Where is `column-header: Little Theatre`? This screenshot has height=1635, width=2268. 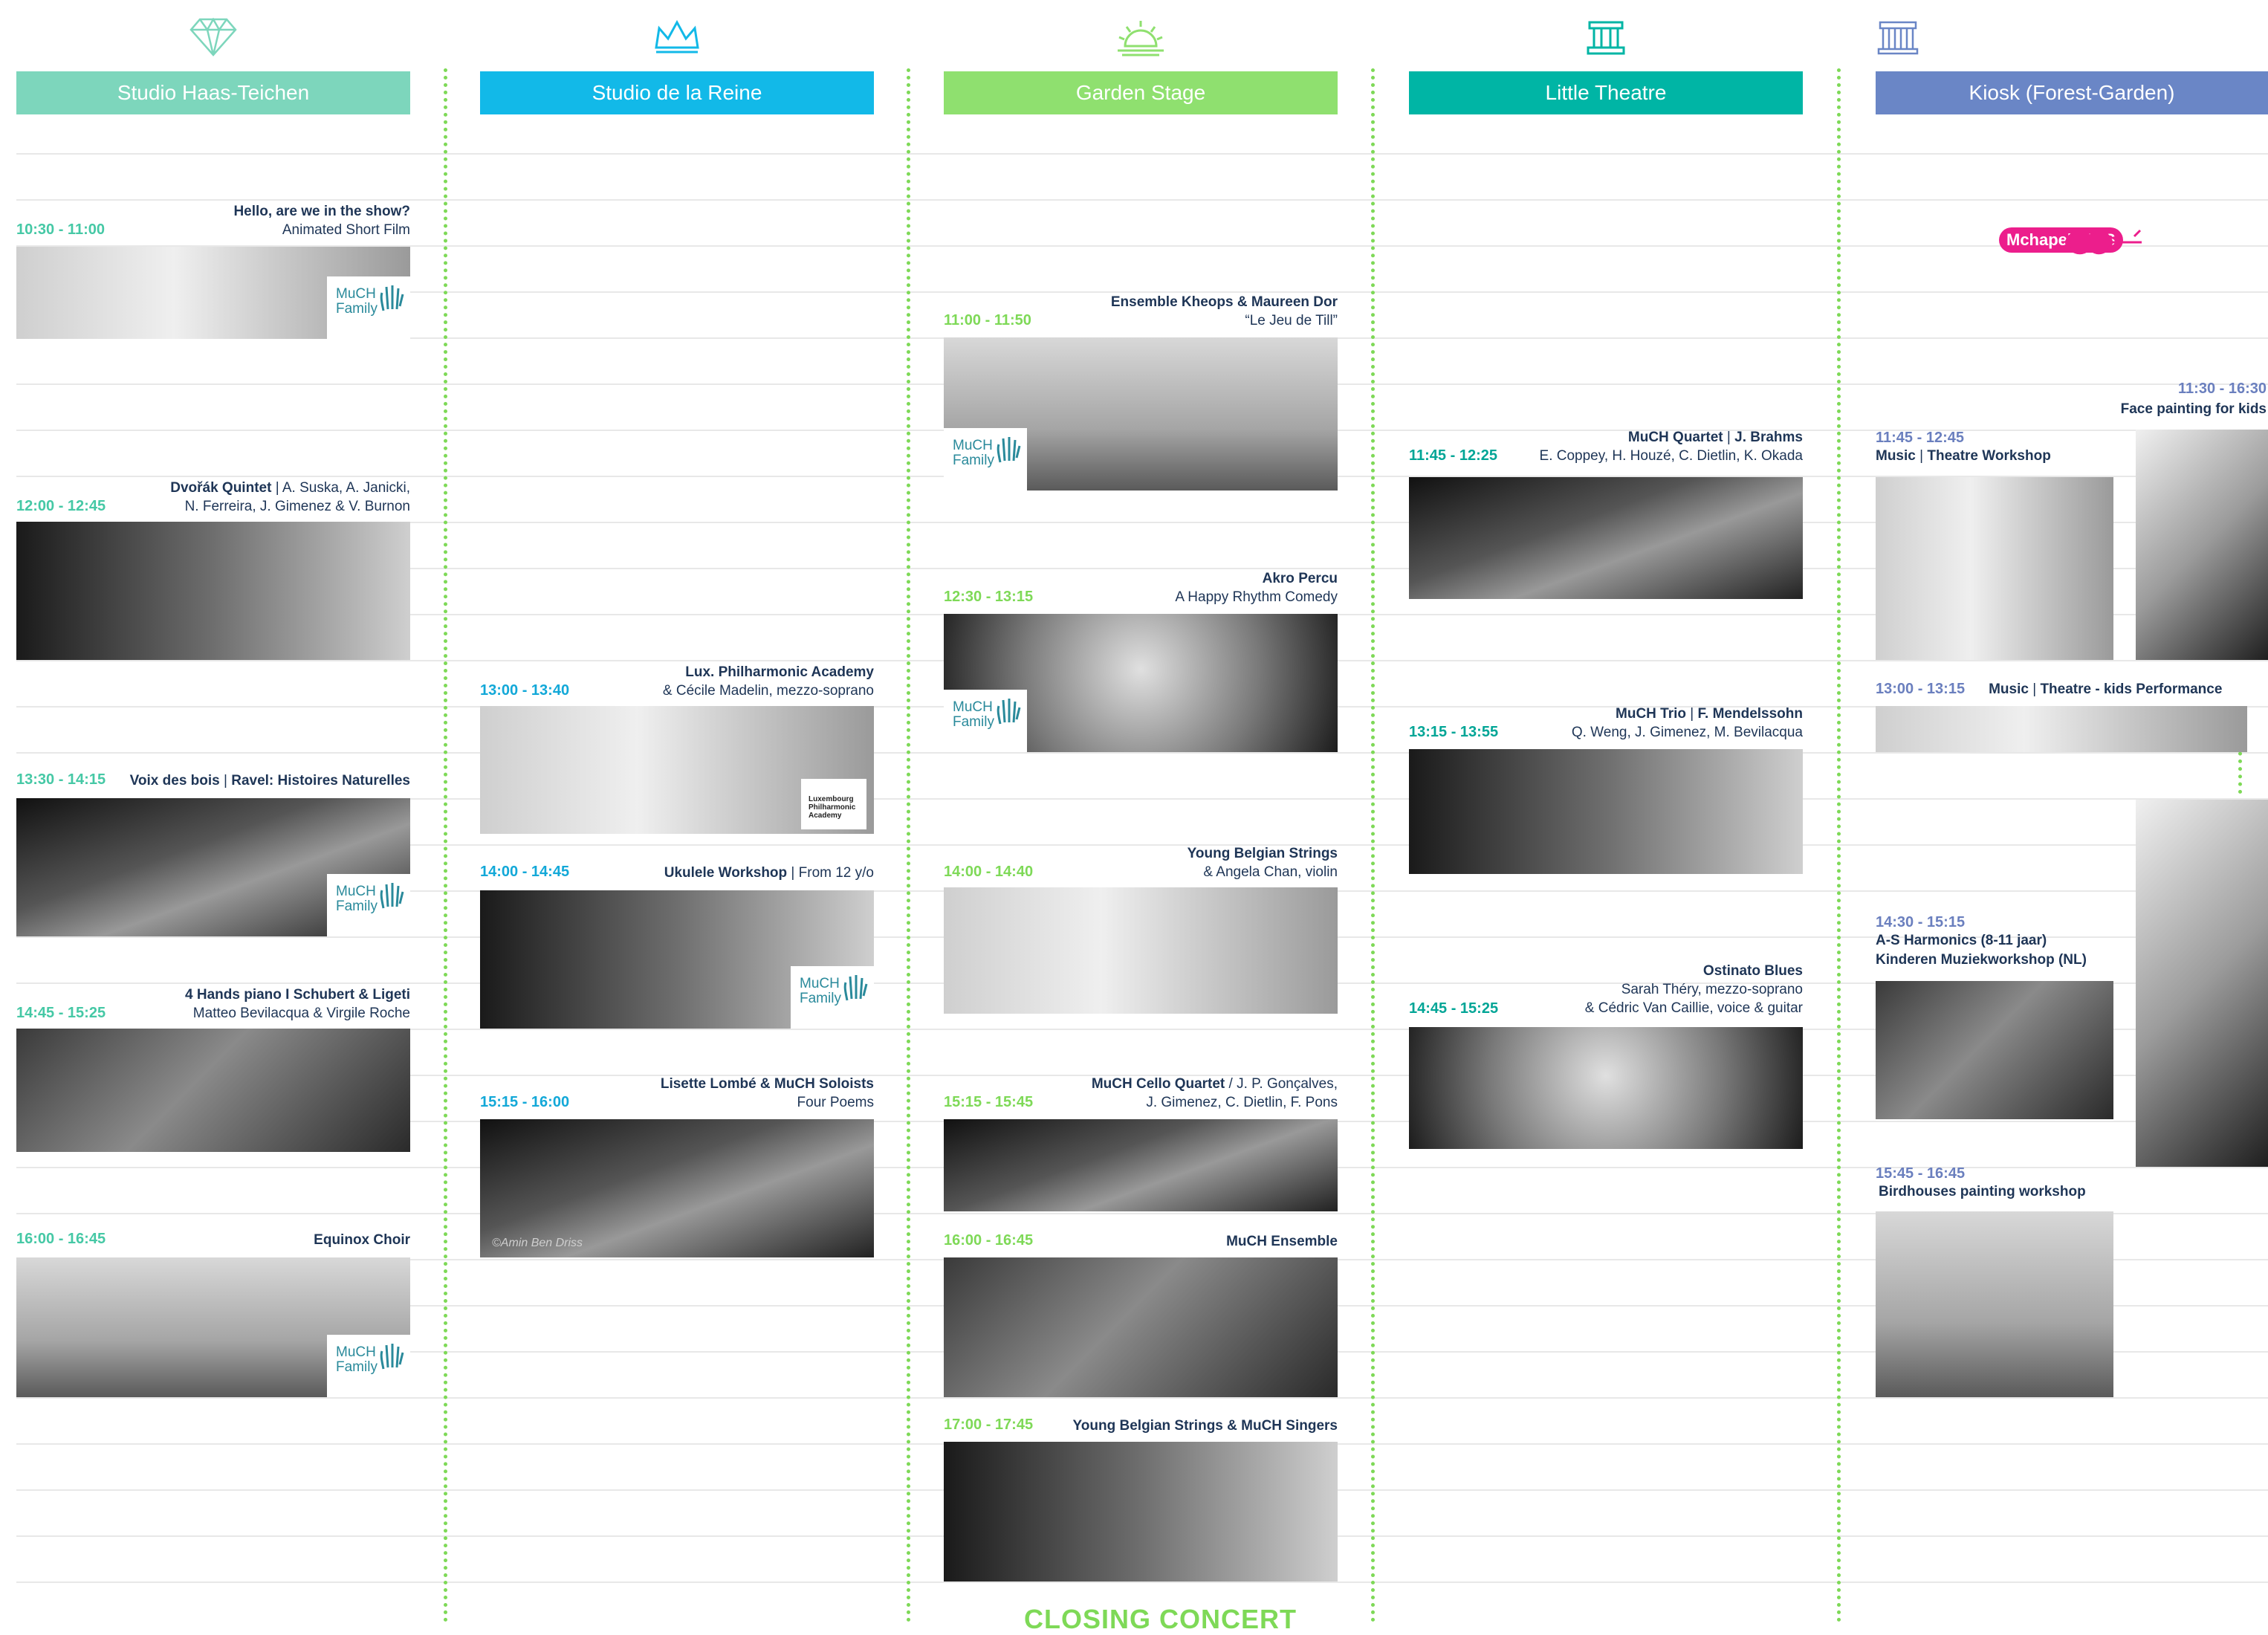 column-header: Little Theatre is located at coordinates (1606, 92).